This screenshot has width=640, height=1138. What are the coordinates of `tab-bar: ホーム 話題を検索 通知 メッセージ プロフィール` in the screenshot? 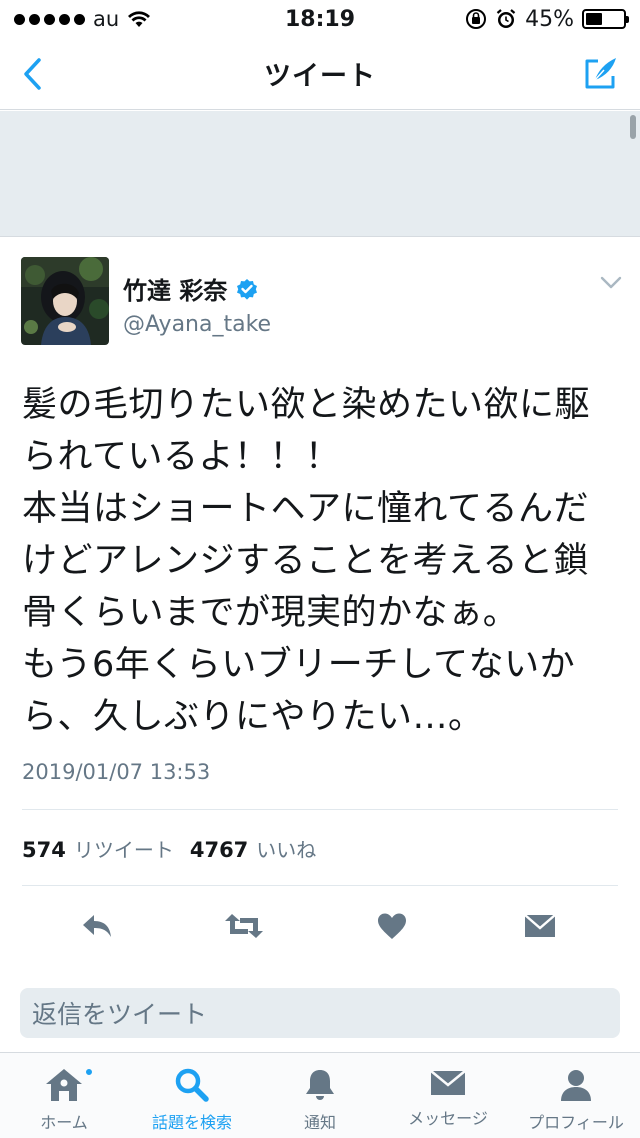 It's located at (320, 1095).